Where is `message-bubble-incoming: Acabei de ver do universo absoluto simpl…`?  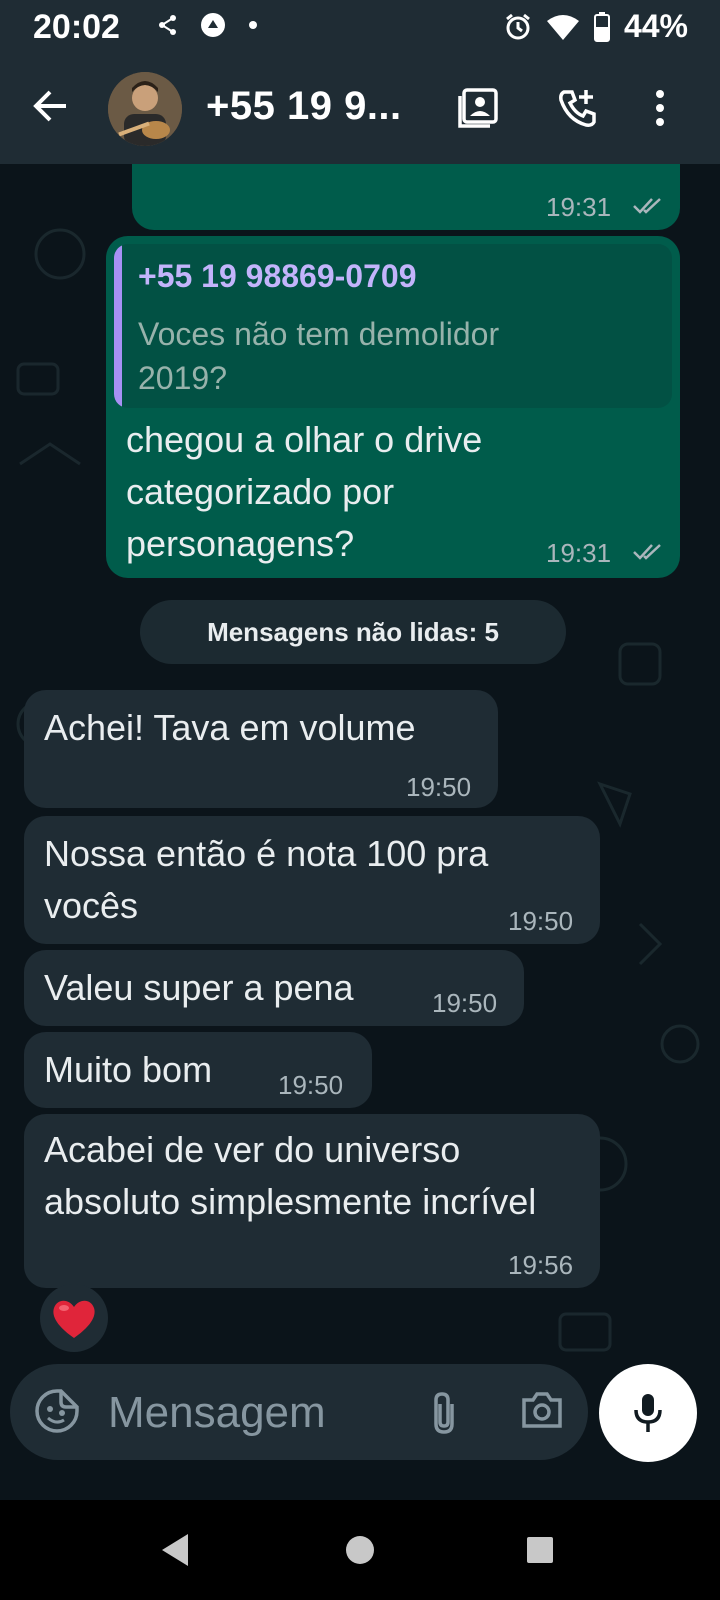
message-bubble-incoming: Acabei de ver do universo absoluto simpl… is located at coordinates (312, 1201).